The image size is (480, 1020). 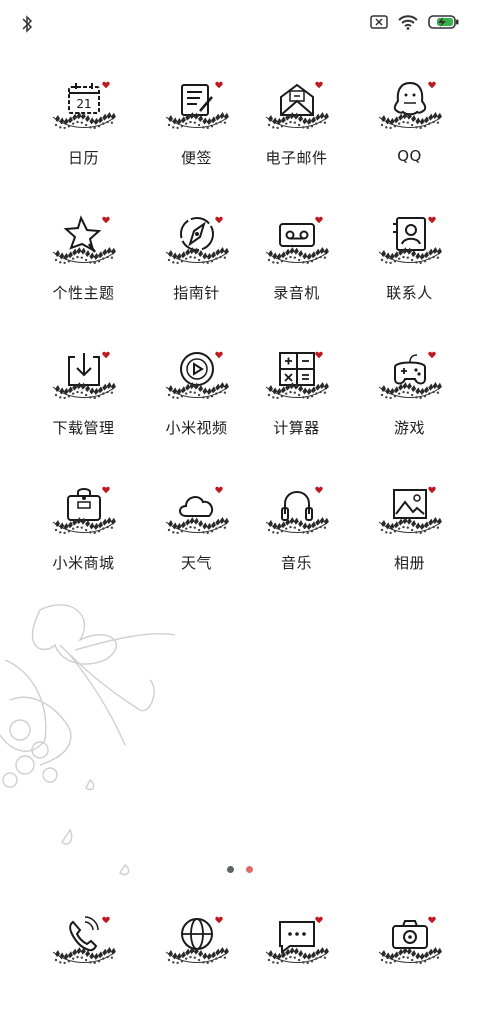 I want to click on app-music: 音乐, so click(x=296, y=535).